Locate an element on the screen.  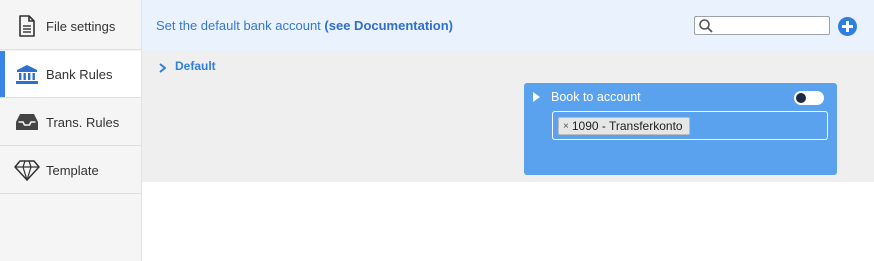
sidebar-item-file-settings: File settings is located at coordinates (70, 26).